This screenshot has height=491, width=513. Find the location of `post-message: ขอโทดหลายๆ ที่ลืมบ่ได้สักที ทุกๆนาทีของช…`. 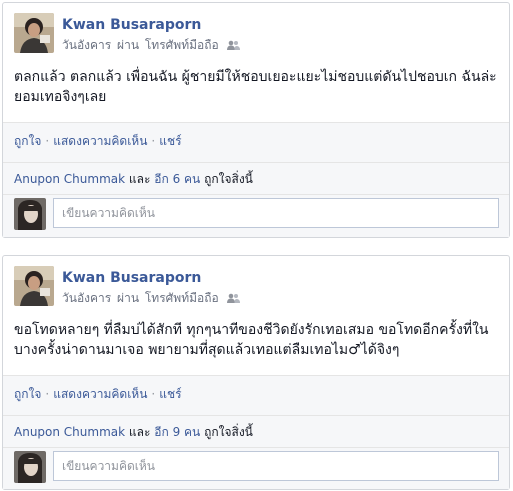

post-message: ขอโทดหลายๆ ที่ลืมบ่ได้สักที ทุกๆนาทีของช… is located at coordinates (251, 340).